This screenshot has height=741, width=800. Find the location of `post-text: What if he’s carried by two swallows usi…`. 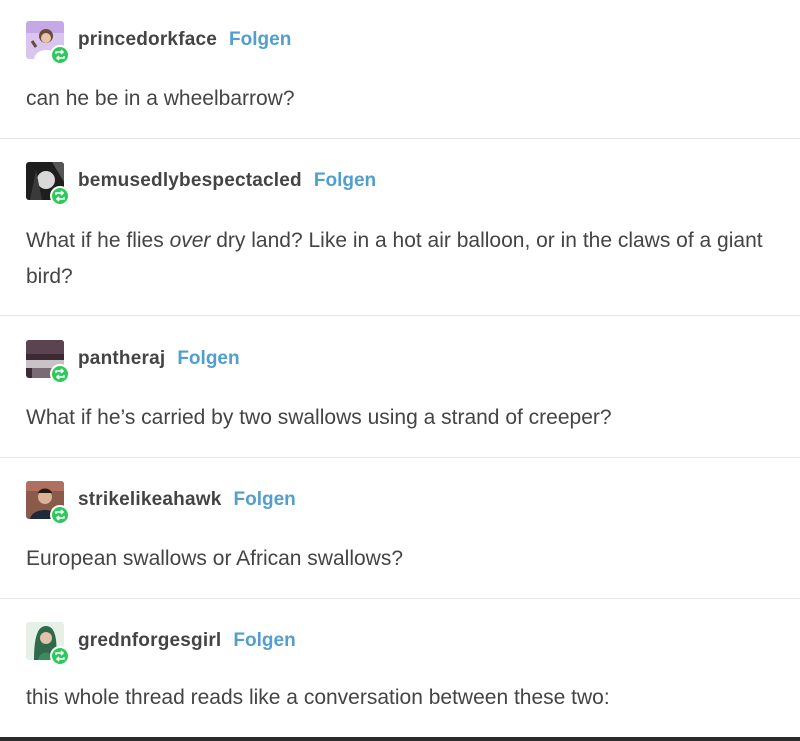

post-text: What if he’s carried by two swallows usi… is located at coordinates (319, 417).